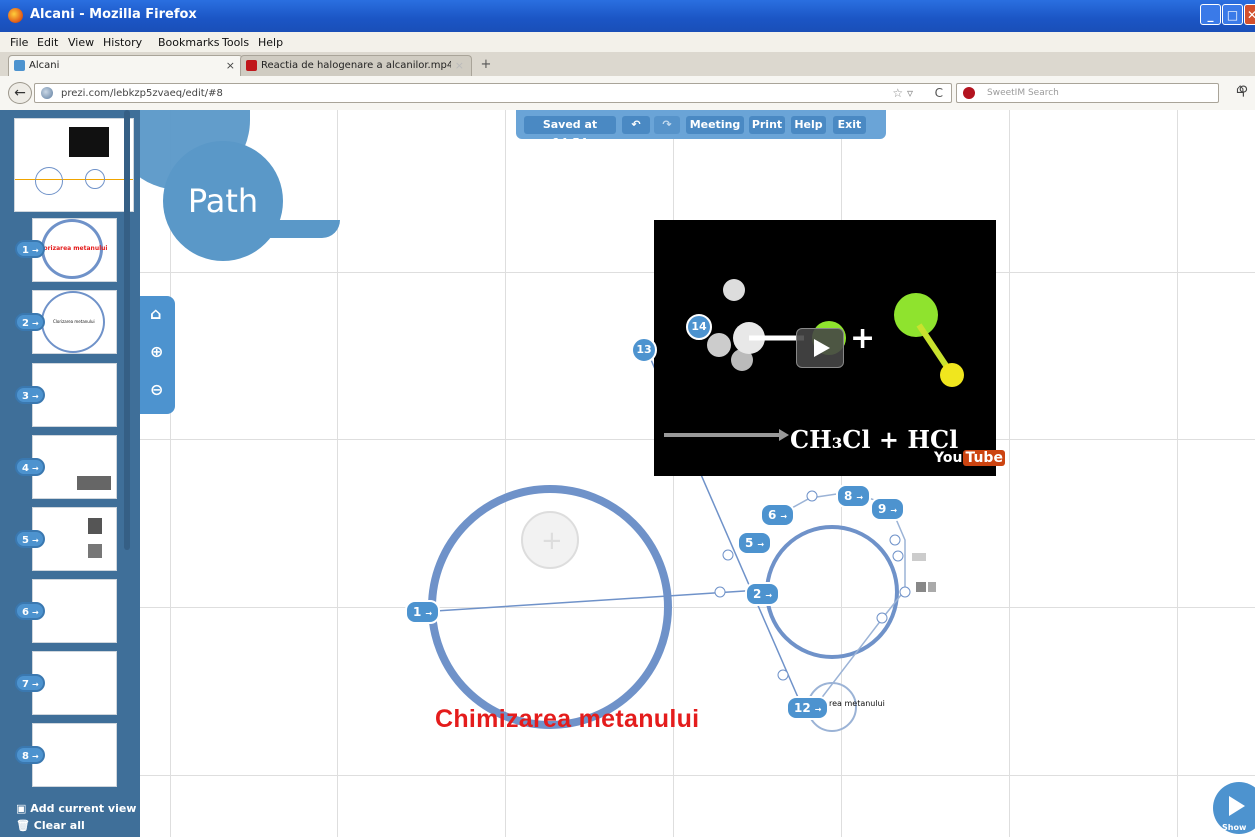  Describe the element at coordinates (423, 612) in the screenshot. I see `path-node-1: 1 →` at that location.